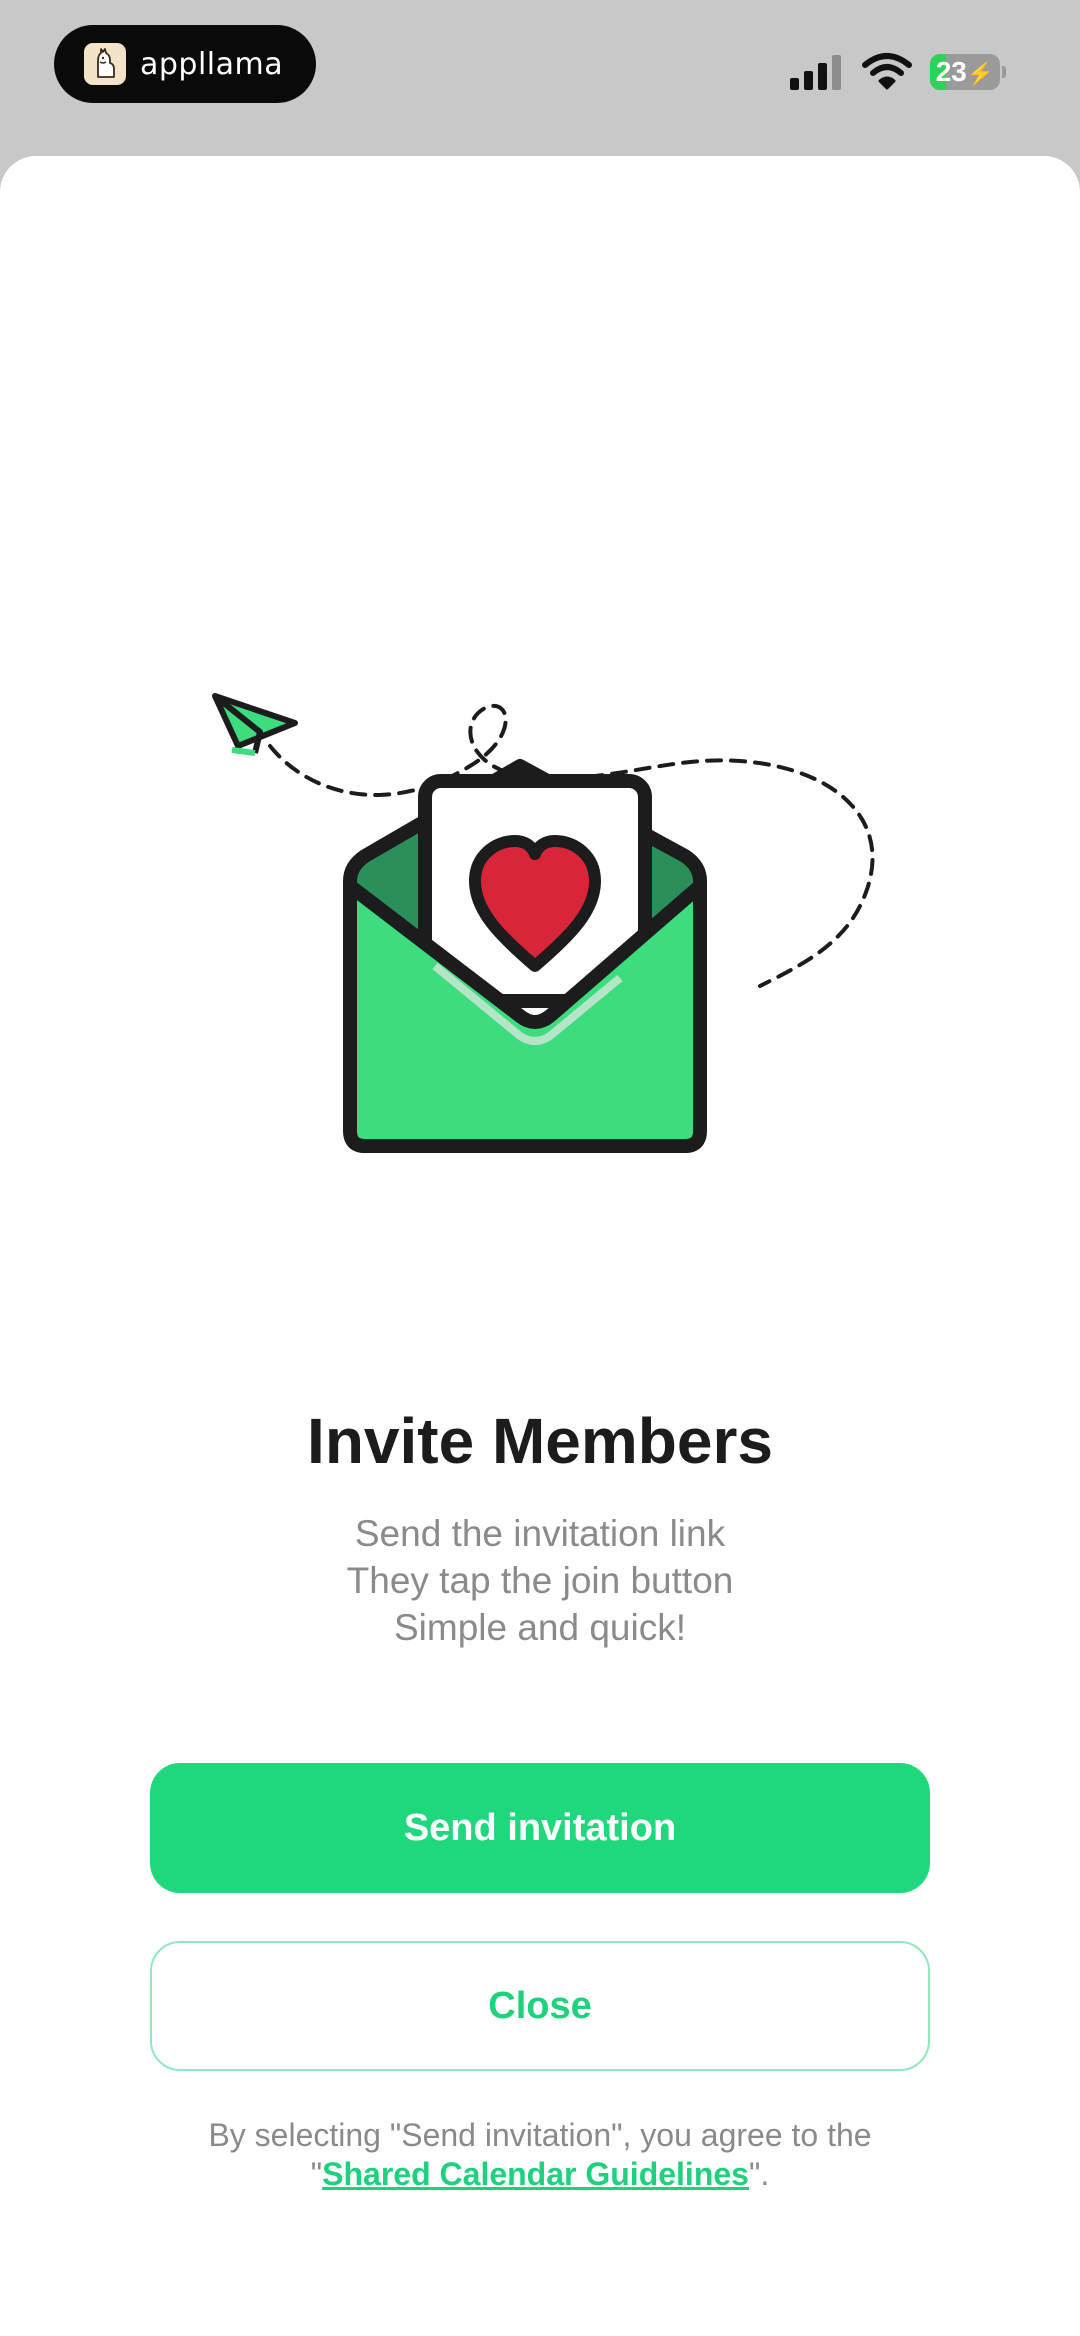  Describe the element at coordinates (255, 724) in the screenshot. I see `paper-plane-icon` at that location.